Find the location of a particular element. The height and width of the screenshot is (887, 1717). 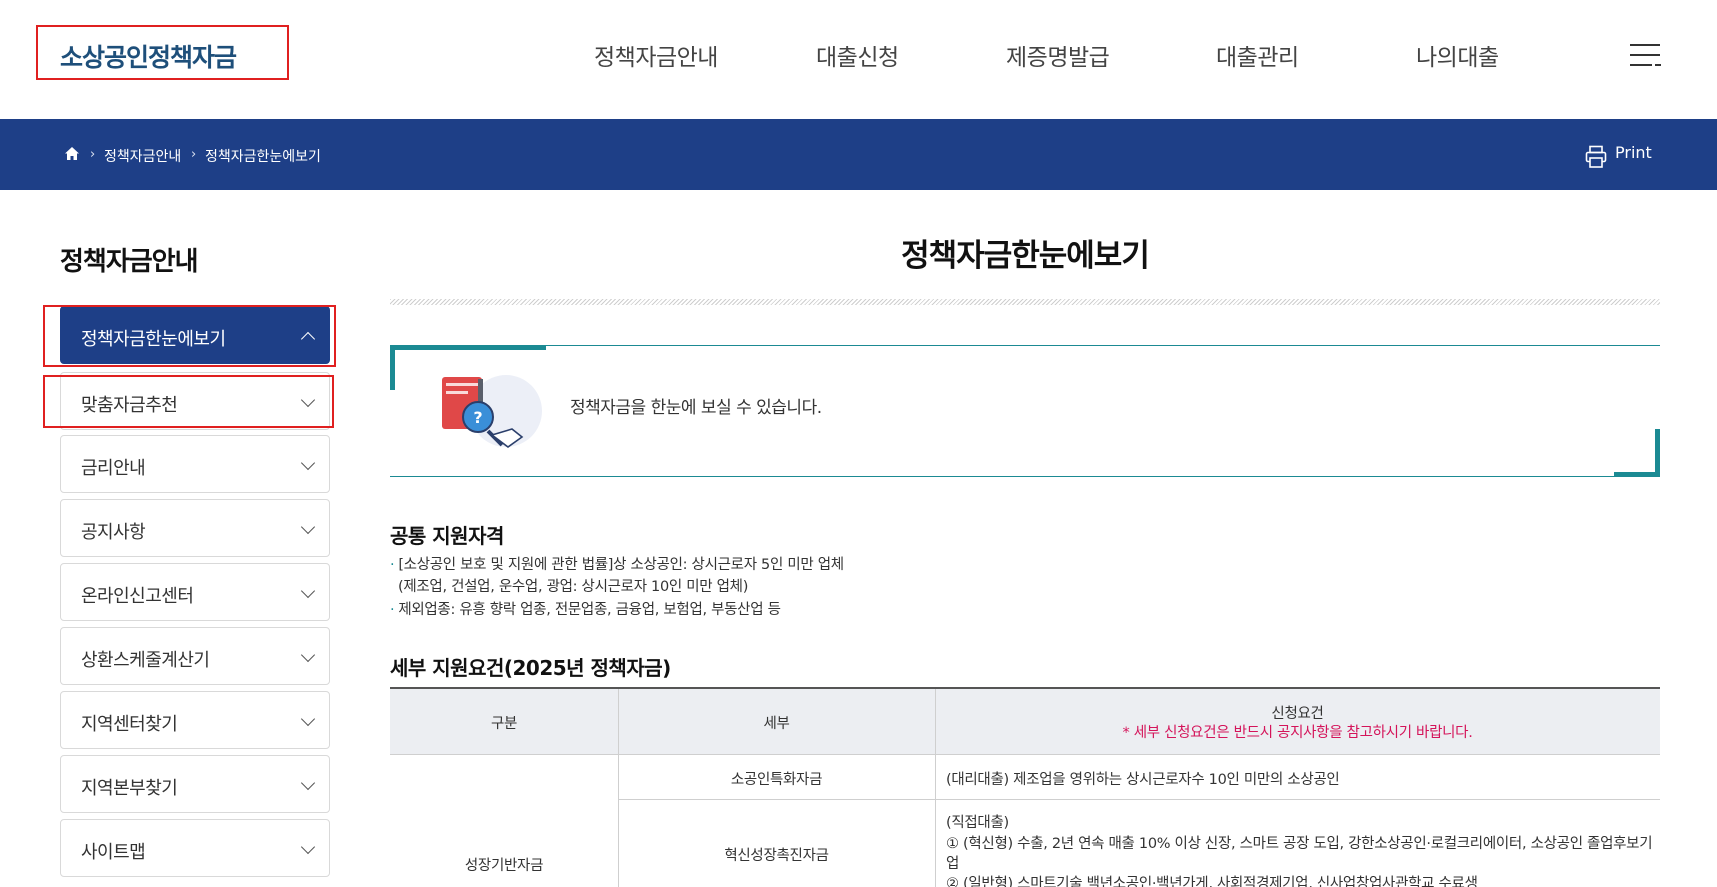

table-header-category: 구분 is located at coordinates (504, 724).